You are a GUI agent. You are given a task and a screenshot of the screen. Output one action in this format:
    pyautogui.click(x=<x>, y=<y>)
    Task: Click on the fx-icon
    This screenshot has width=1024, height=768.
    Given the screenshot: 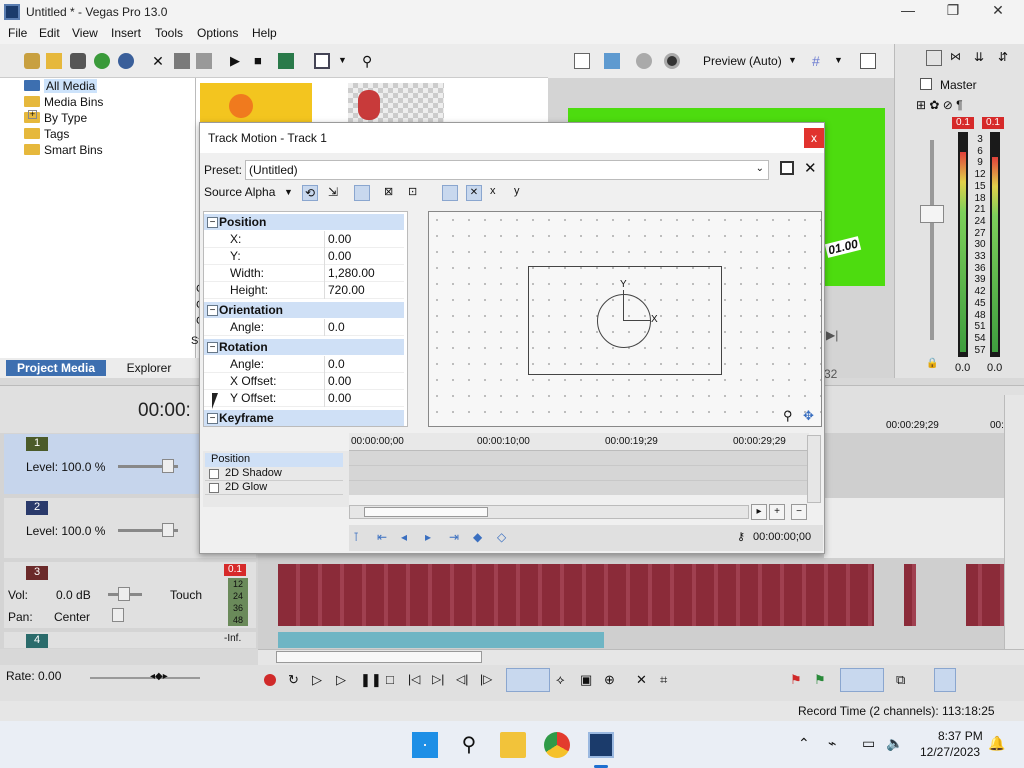 What is the action you would take?
    pyautogui.click(x=644, y=61)
    